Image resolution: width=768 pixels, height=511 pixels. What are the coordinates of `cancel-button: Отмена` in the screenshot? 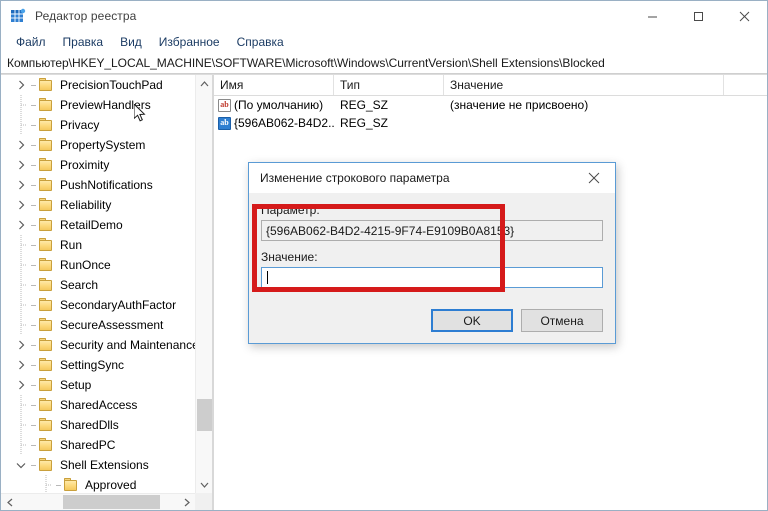 It's located at (562, 320).